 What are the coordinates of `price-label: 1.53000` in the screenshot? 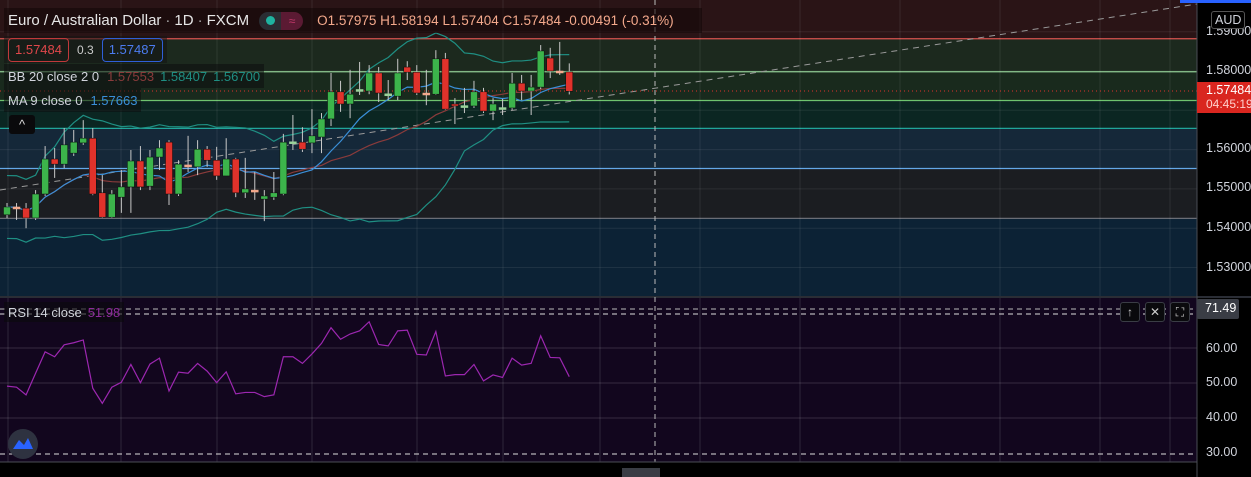 It's located at (1228, 267).